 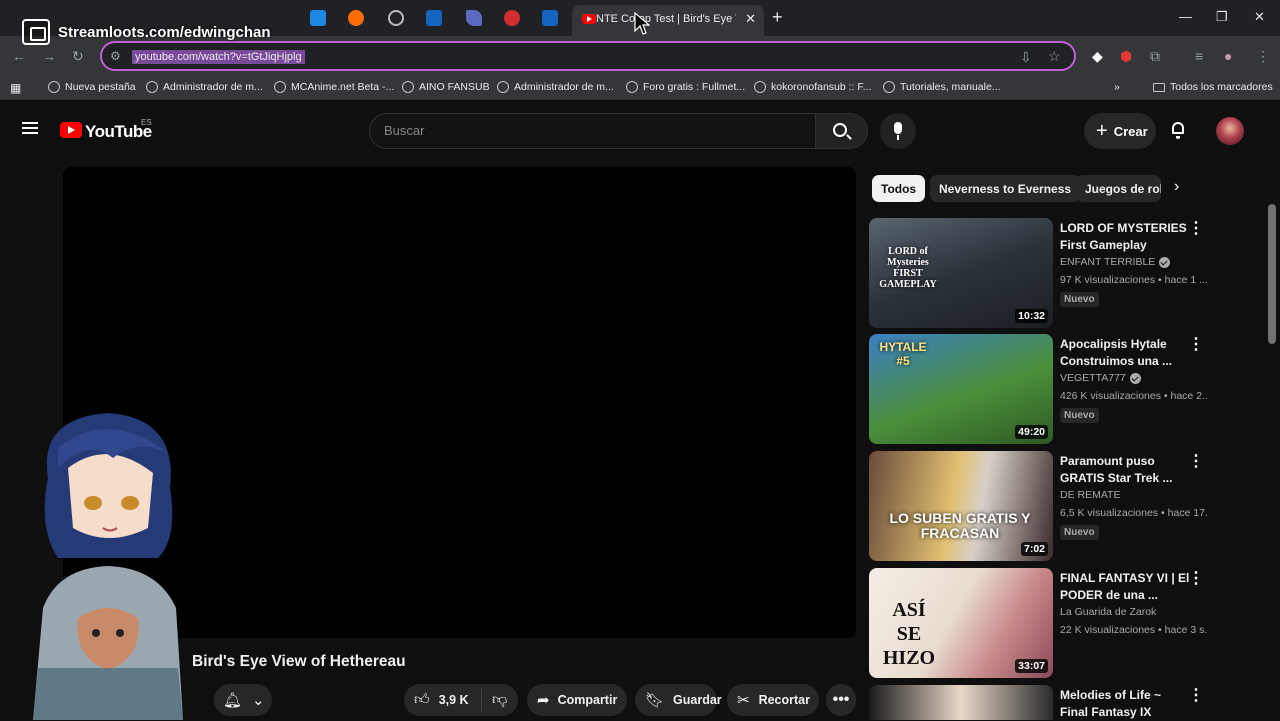 I want to click on video-thumbnail, so click(x=961, y=702).